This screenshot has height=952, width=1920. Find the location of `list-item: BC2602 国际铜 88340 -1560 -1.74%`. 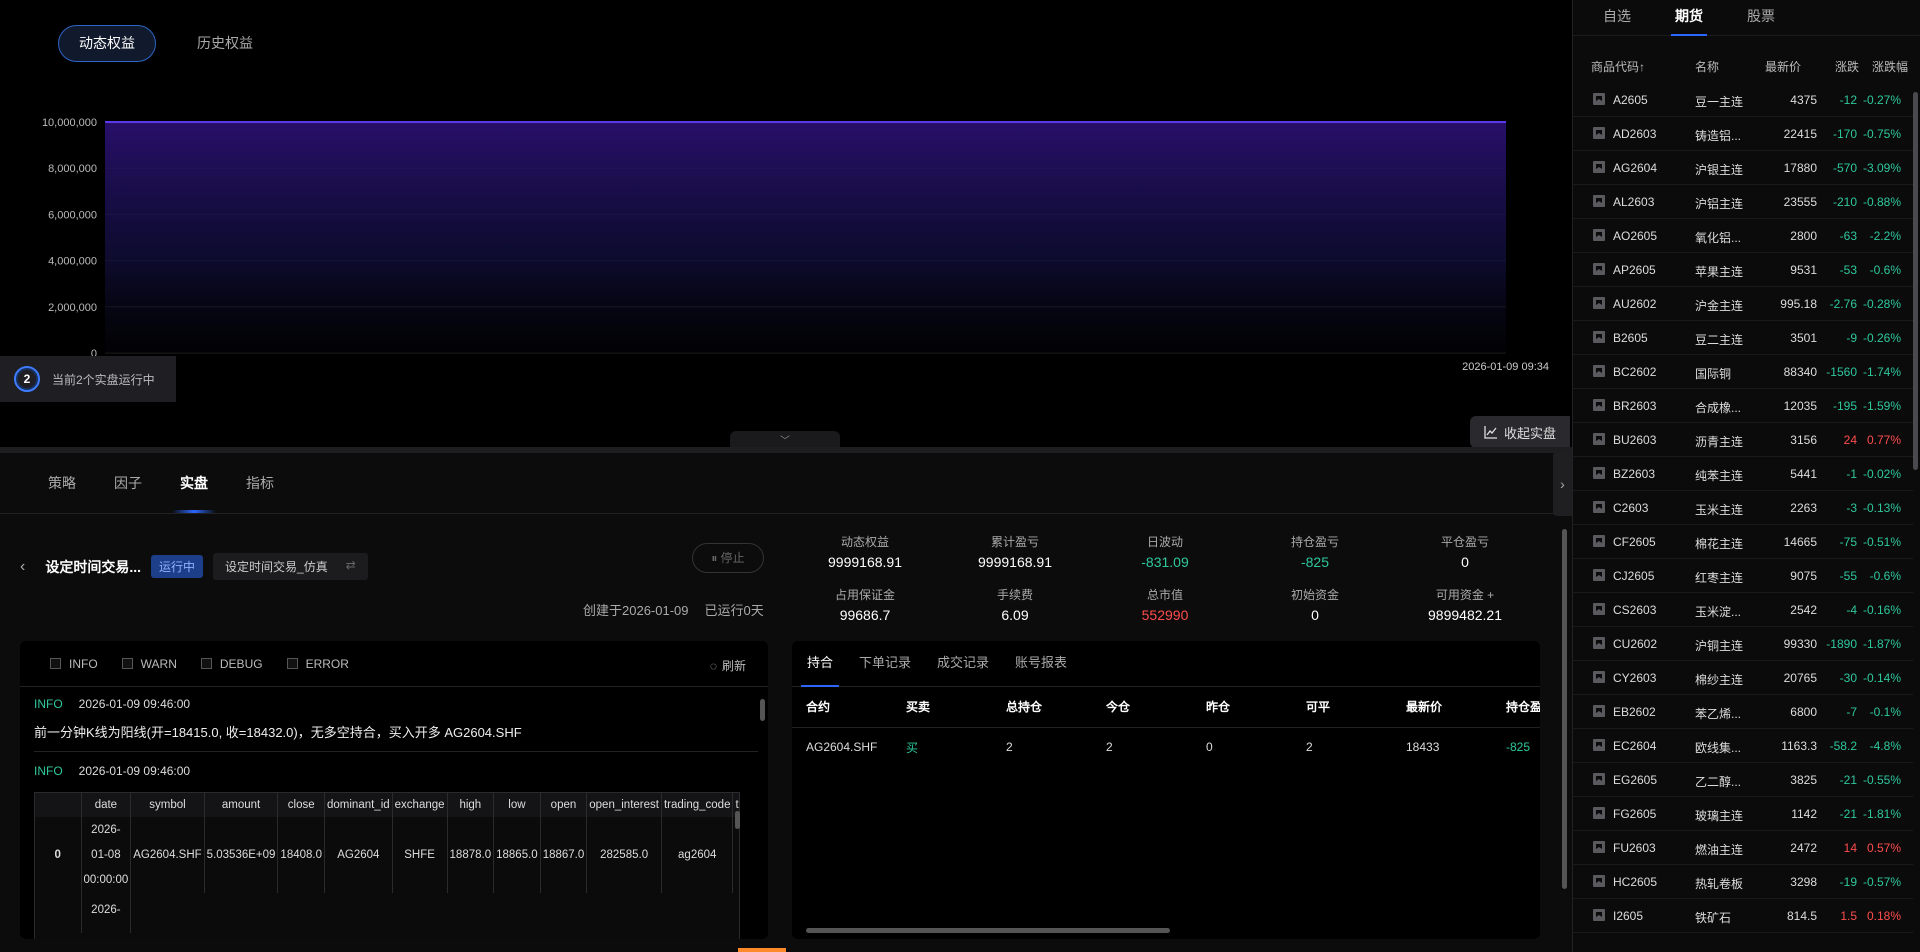

list-item: BC2602 国际铜 88340 -1560 -1.74% is located at coordinates (1743, 372).